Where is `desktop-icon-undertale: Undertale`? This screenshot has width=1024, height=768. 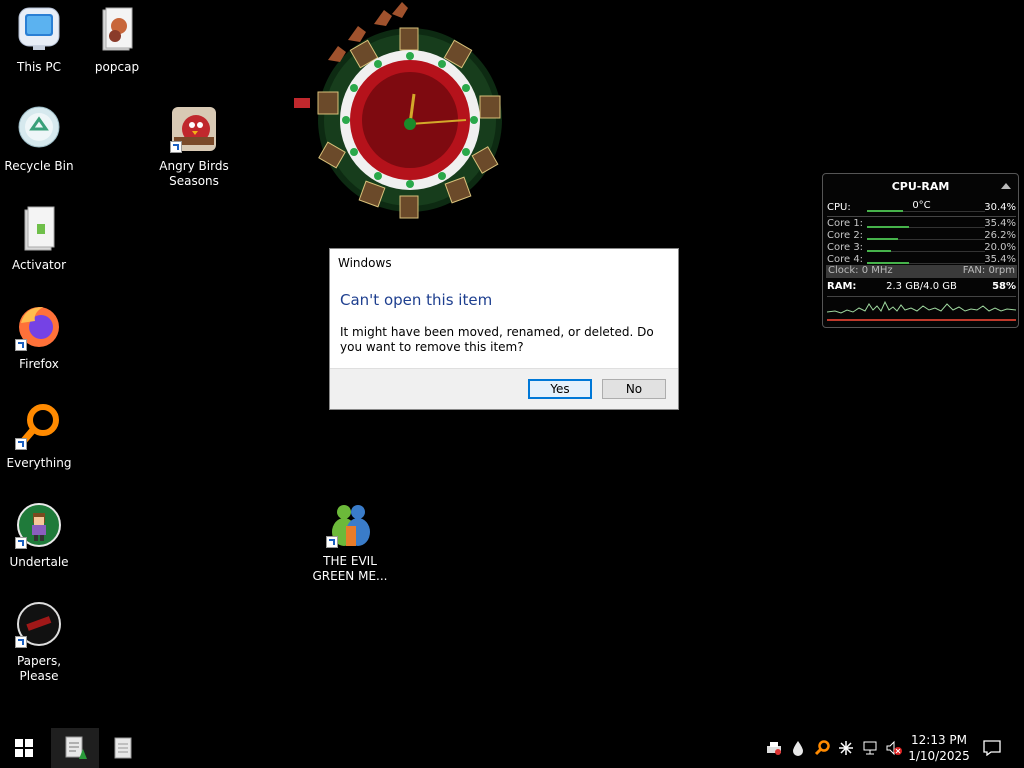 desktop-icon-undertale: Undertale is located at coordinates (39, 535).